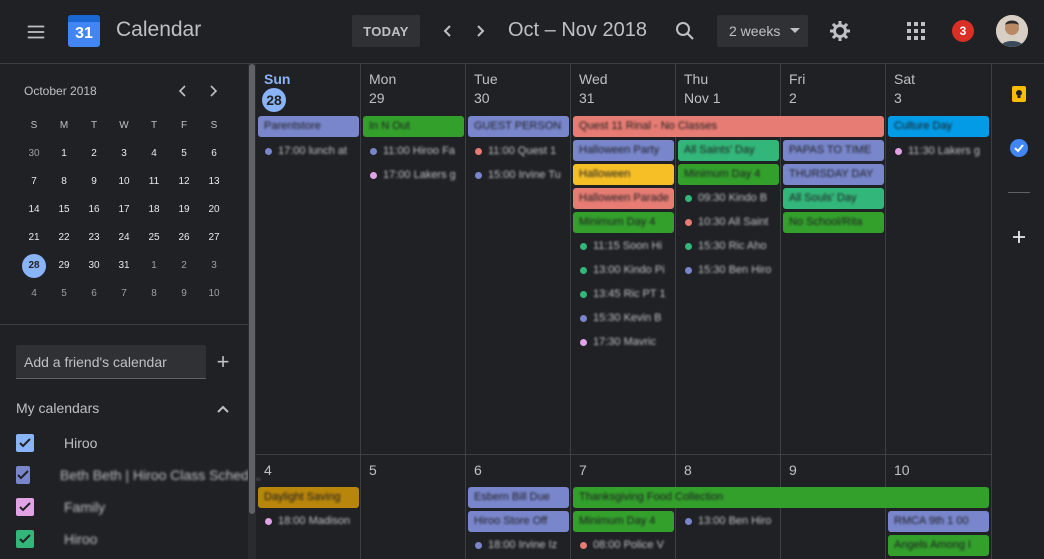  What do you see at coordinates (936, 151) in the screenshot?
I see `timed-event: 11:30 Lakers g` at bounding box center [936, 151].